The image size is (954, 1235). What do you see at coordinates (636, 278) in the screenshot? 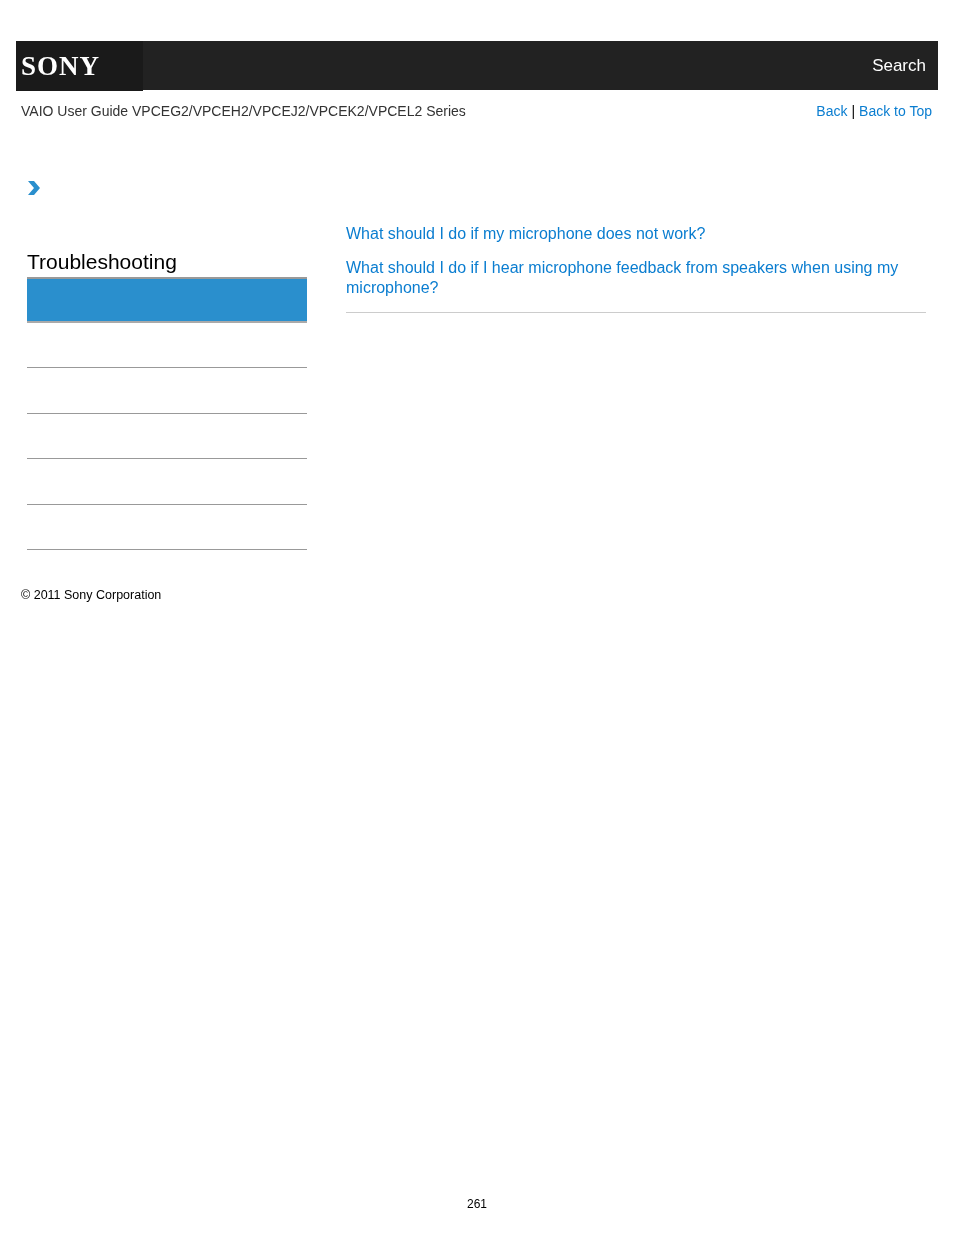
I see `topic-link: What should I do if I hear microphone feedback from speakers when using my microphone?` at bounding box center [636, 278].